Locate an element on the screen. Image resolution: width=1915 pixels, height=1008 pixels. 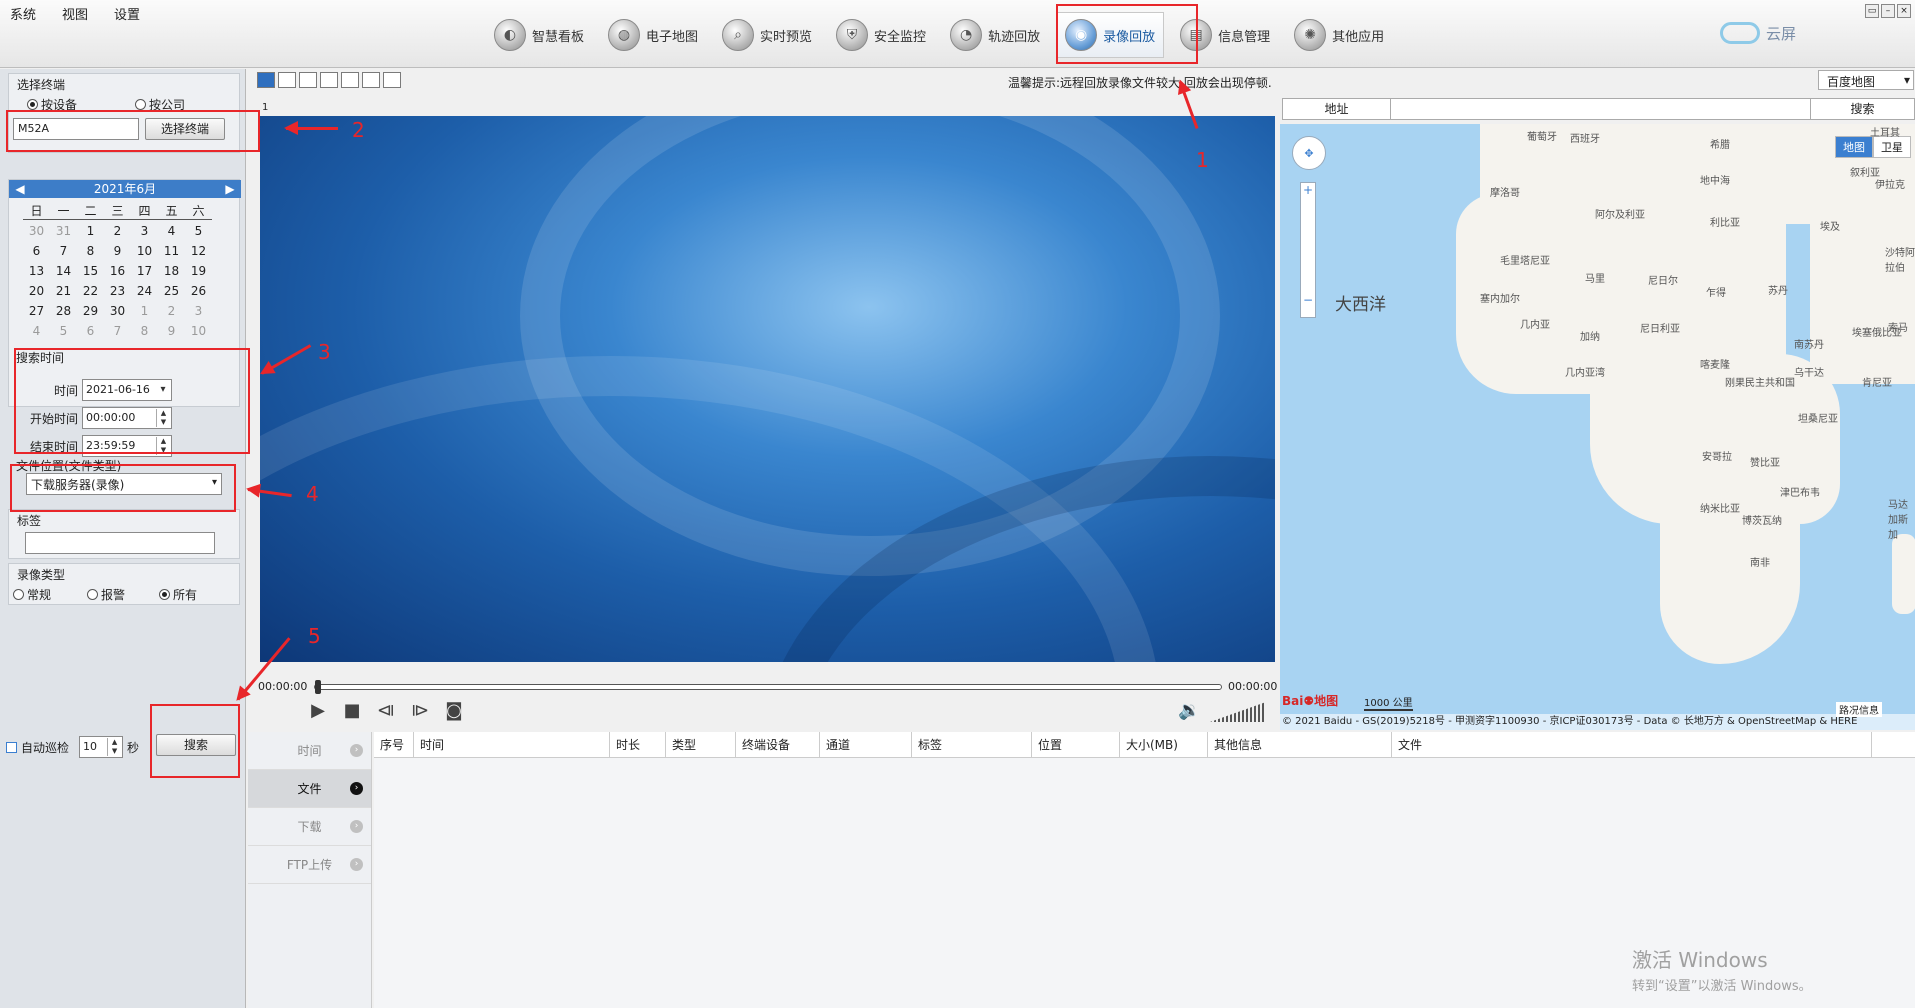
nav-item: ✺ 其他应用 is located at coordinates (1339, 35).